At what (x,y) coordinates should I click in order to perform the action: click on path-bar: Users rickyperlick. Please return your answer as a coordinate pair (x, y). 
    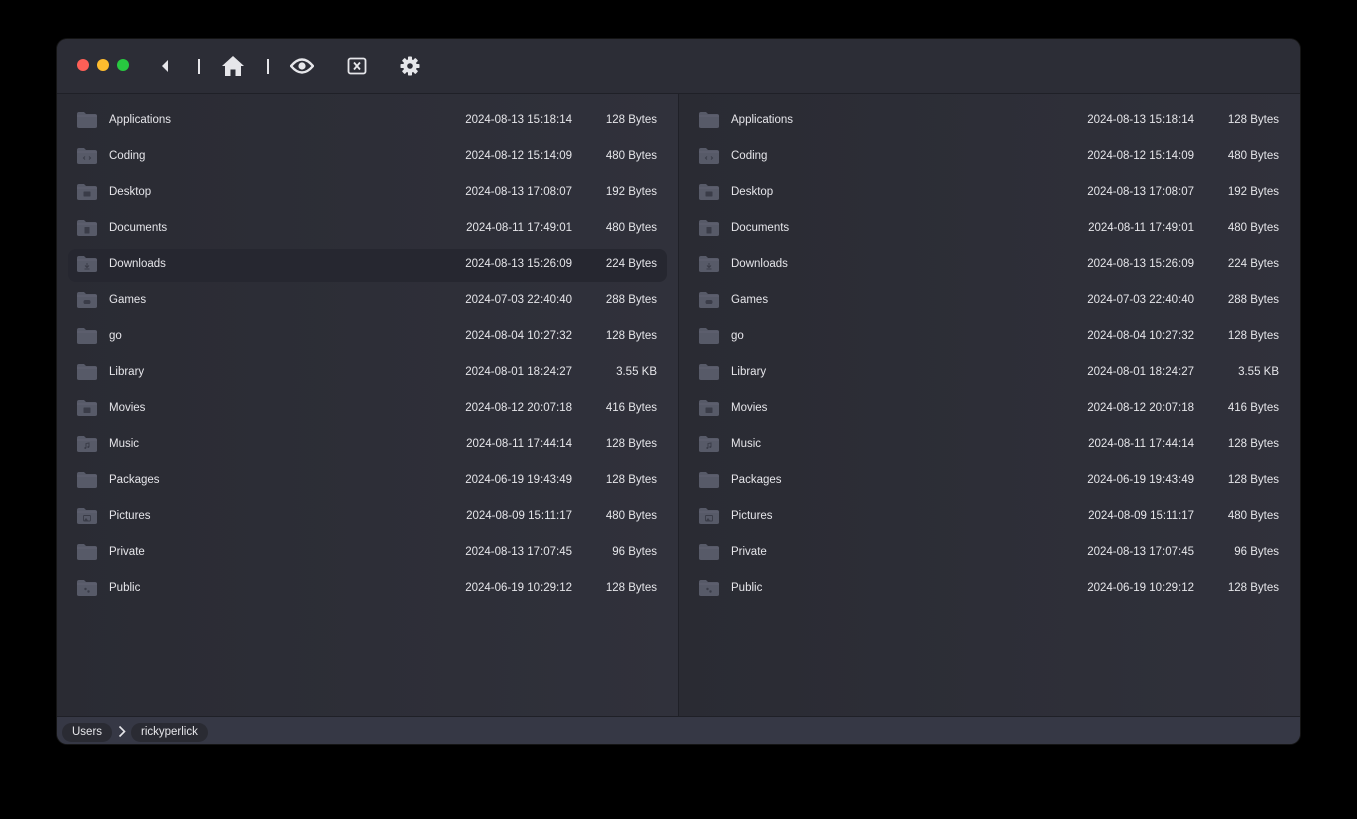
    Looking at the image, I should click on (678, 730).